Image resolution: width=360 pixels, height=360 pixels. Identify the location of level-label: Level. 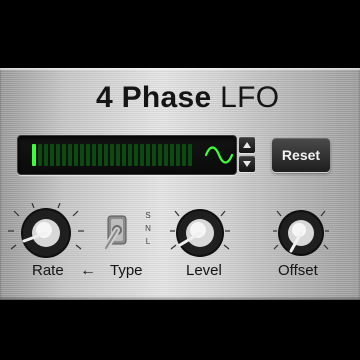
(204, 270).